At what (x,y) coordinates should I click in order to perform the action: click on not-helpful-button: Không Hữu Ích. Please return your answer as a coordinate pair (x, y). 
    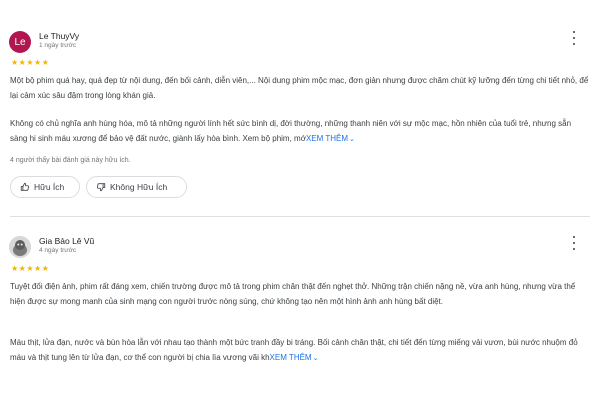
    Looking at the image, I should click on (136, 187).